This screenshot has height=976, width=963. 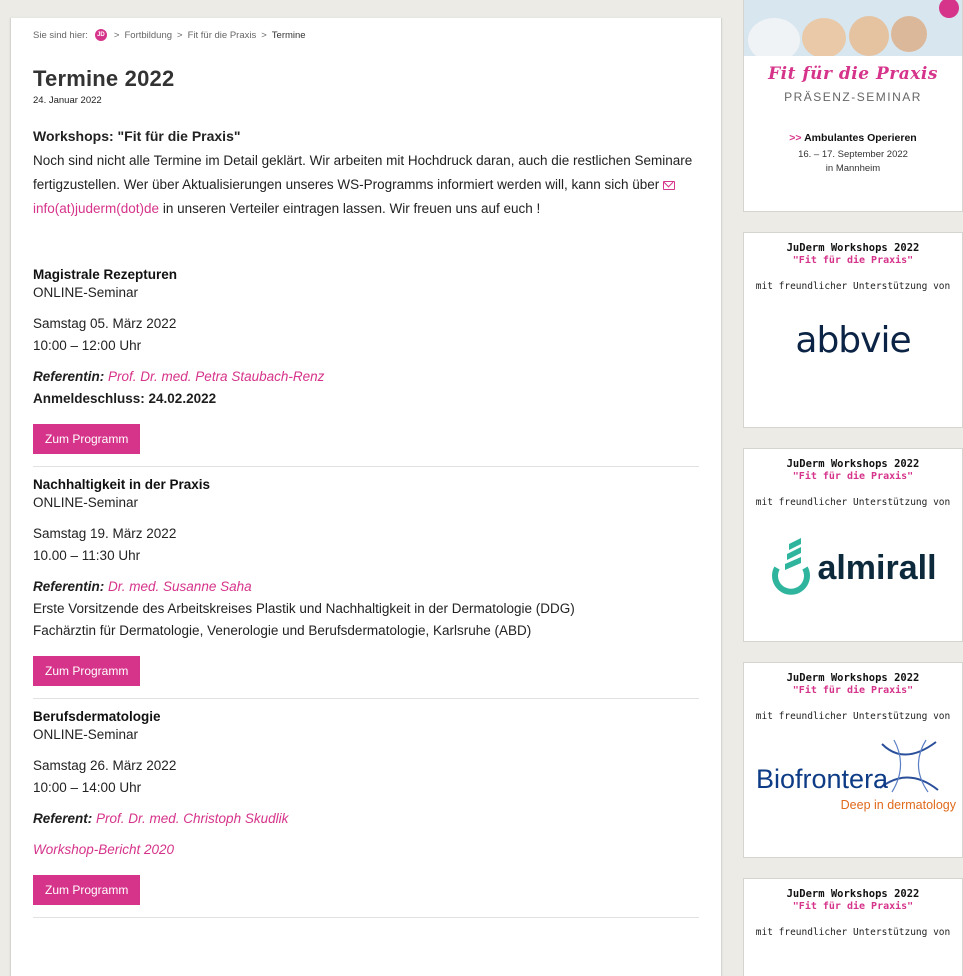 I want to click on banner-praesenz: PRÄSENZ-SEMINAR, so click(x=853, y=97).